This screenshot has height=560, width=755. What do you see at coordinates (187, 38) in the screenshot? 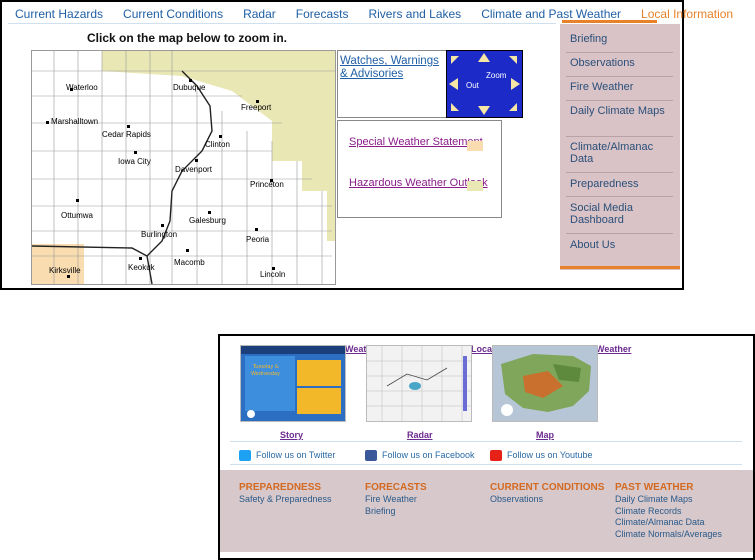
I see `map-instruction: Click on the map below to zoom in.` at bounding box center [187, 38].